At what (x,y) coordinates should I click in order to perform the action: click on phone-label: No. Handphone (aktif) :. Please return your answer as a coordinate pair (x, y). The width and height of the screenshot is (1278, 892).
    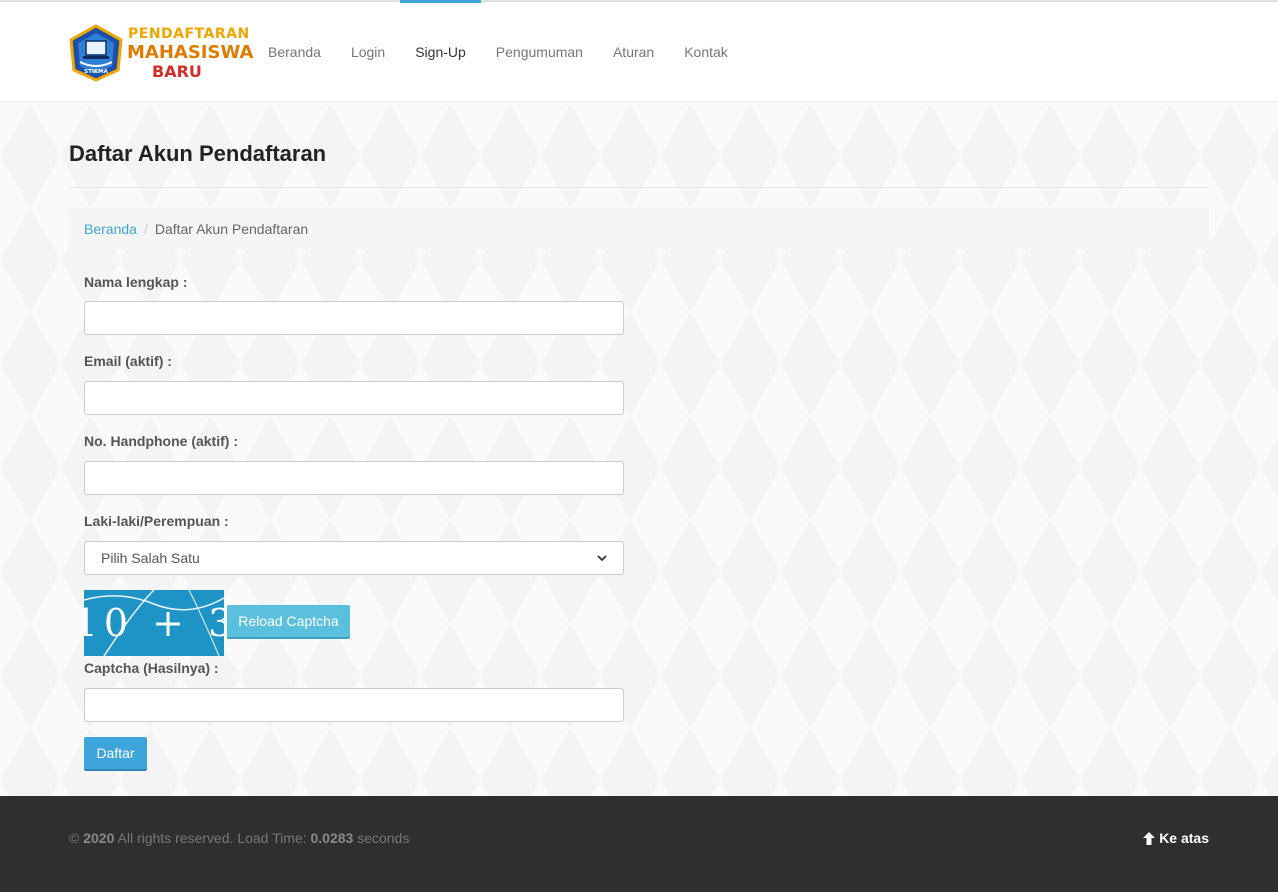
    Looking at the image, I should click on (161, 441).